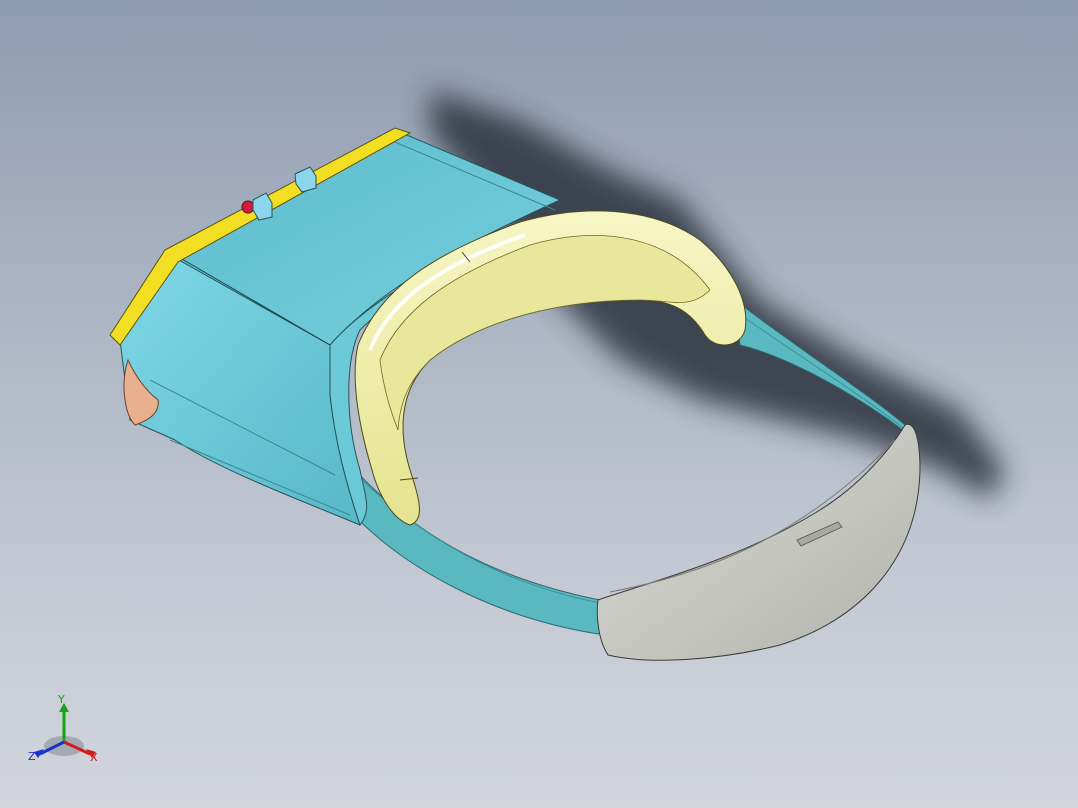 The image size is (1078, 808). What do you see at coordinates (32, 756) in the screenshot?
I see `triad-z-label: Z` at bounding box center [32, 756].